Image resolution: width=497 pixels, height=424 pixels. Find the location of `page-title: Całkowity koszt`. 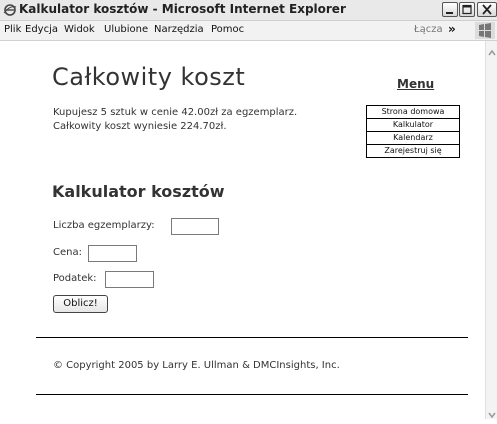

page-title: Całkowity koszt is located at coordinates (149, 77).